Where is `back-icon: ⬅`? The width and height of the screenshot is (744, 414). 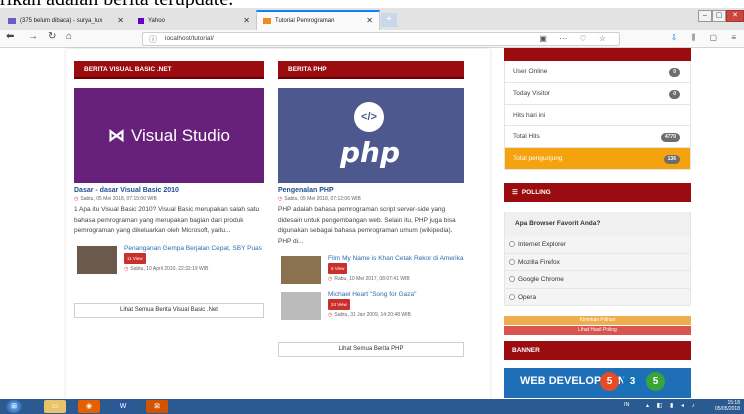
back-icon: ⬅ is located at coordinates (10, 36).